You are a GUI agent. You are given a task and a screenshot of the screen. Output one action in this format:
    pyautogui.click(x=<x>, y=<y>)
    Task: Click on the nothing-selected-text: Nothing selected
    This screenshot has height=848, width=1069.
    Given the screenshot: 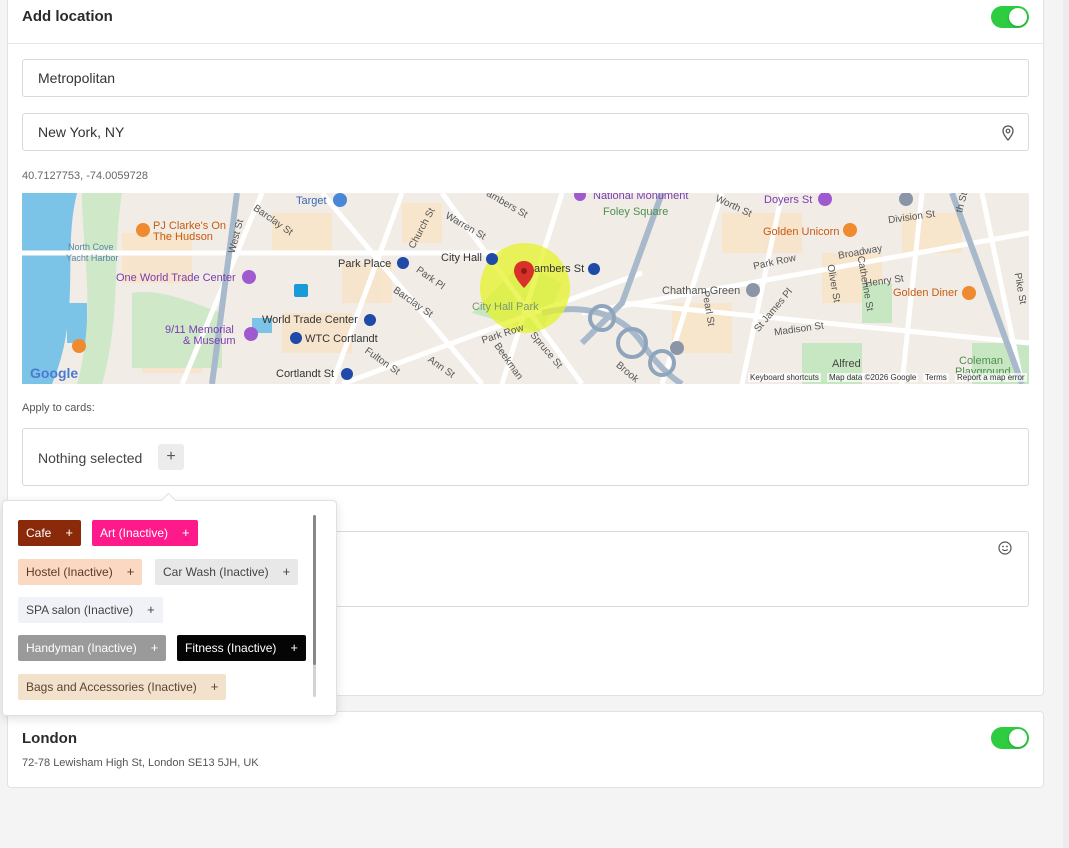 What is the action you would take?
    pyautogui.click(x=90, y=458)
    